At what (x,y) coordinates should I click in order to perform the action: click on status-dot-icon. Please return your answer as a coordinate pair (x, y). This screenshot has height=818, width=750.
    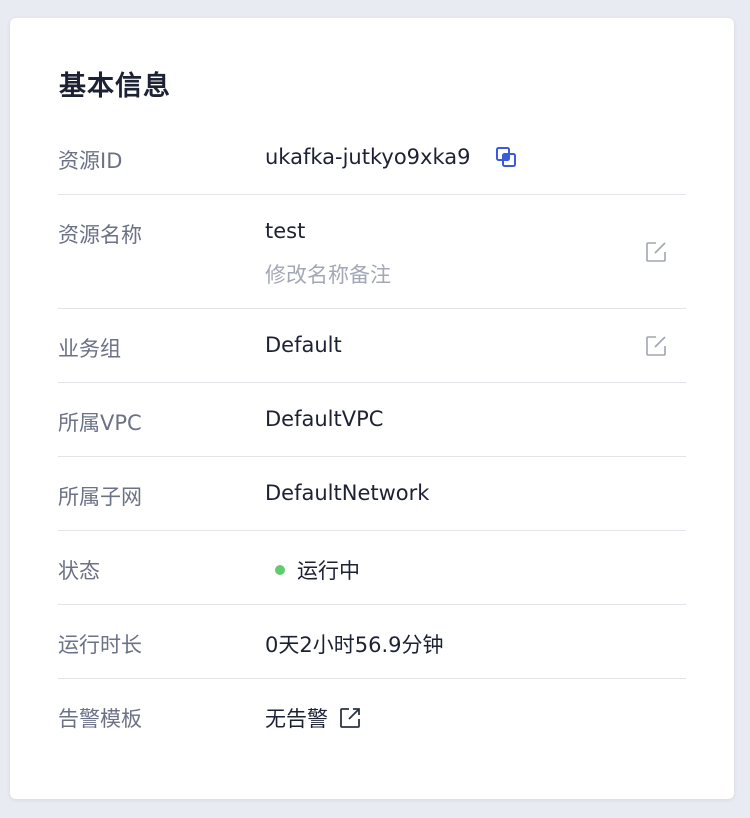
    Looking at the image, I should click on (280, 570).